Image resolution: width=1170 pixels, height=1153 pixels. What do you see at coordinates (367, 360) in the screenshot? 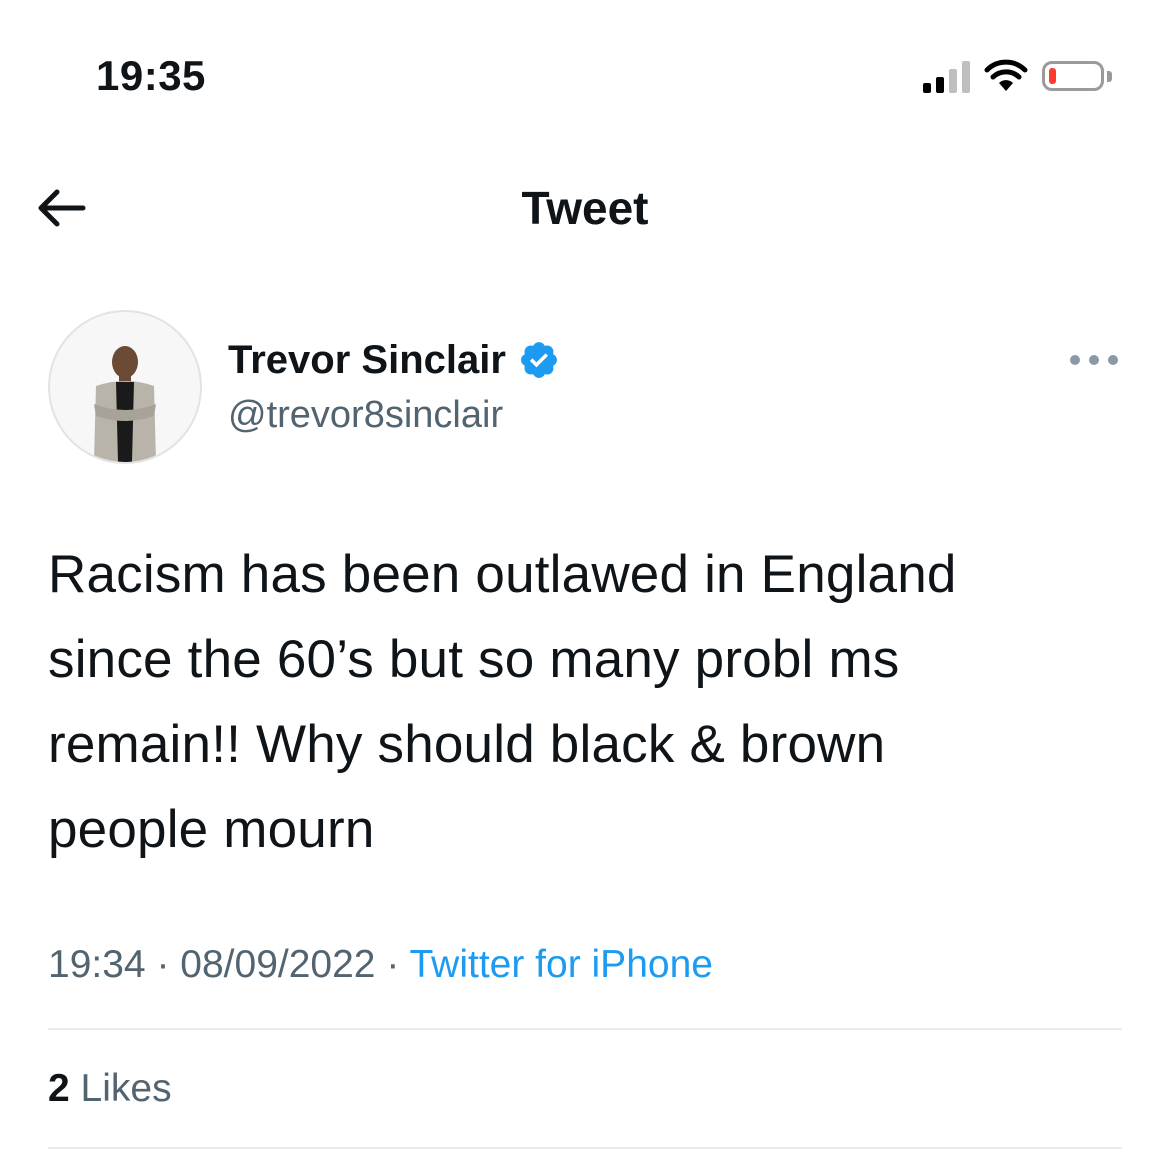
I see `author-name: Trevor Sinclair` at bounding box center [367, 360].